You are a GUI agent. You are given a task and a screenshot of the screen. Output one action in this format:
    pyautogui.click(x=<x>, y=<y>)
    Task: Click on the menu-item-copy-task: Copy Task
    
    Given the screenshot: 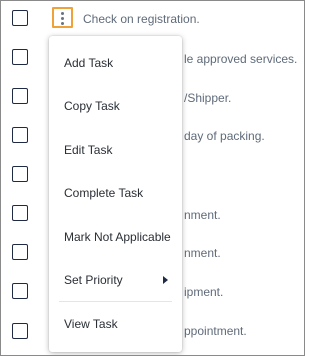 What is the action you would take?
    pyautogui.click(x=115, y=106)
    